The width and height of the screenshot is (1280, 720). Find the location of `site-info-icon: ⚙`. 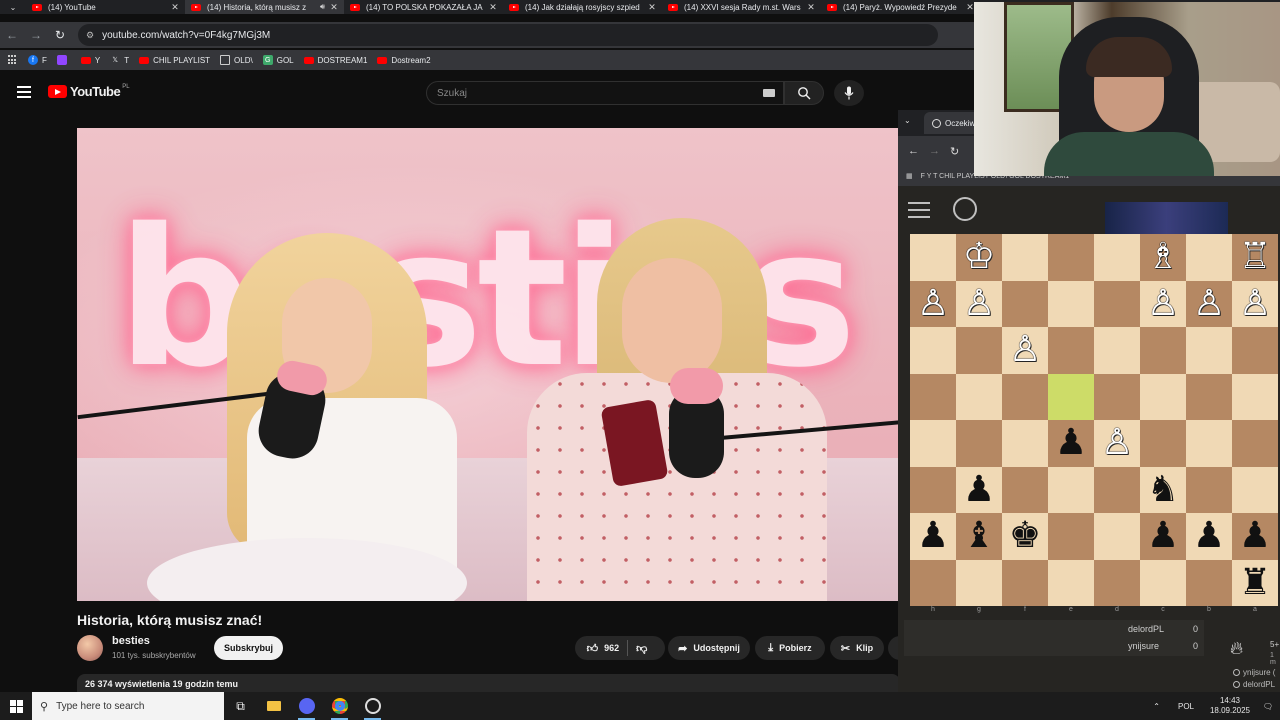

site-info-icon: ⚙ is located at coordinates (90, 35).